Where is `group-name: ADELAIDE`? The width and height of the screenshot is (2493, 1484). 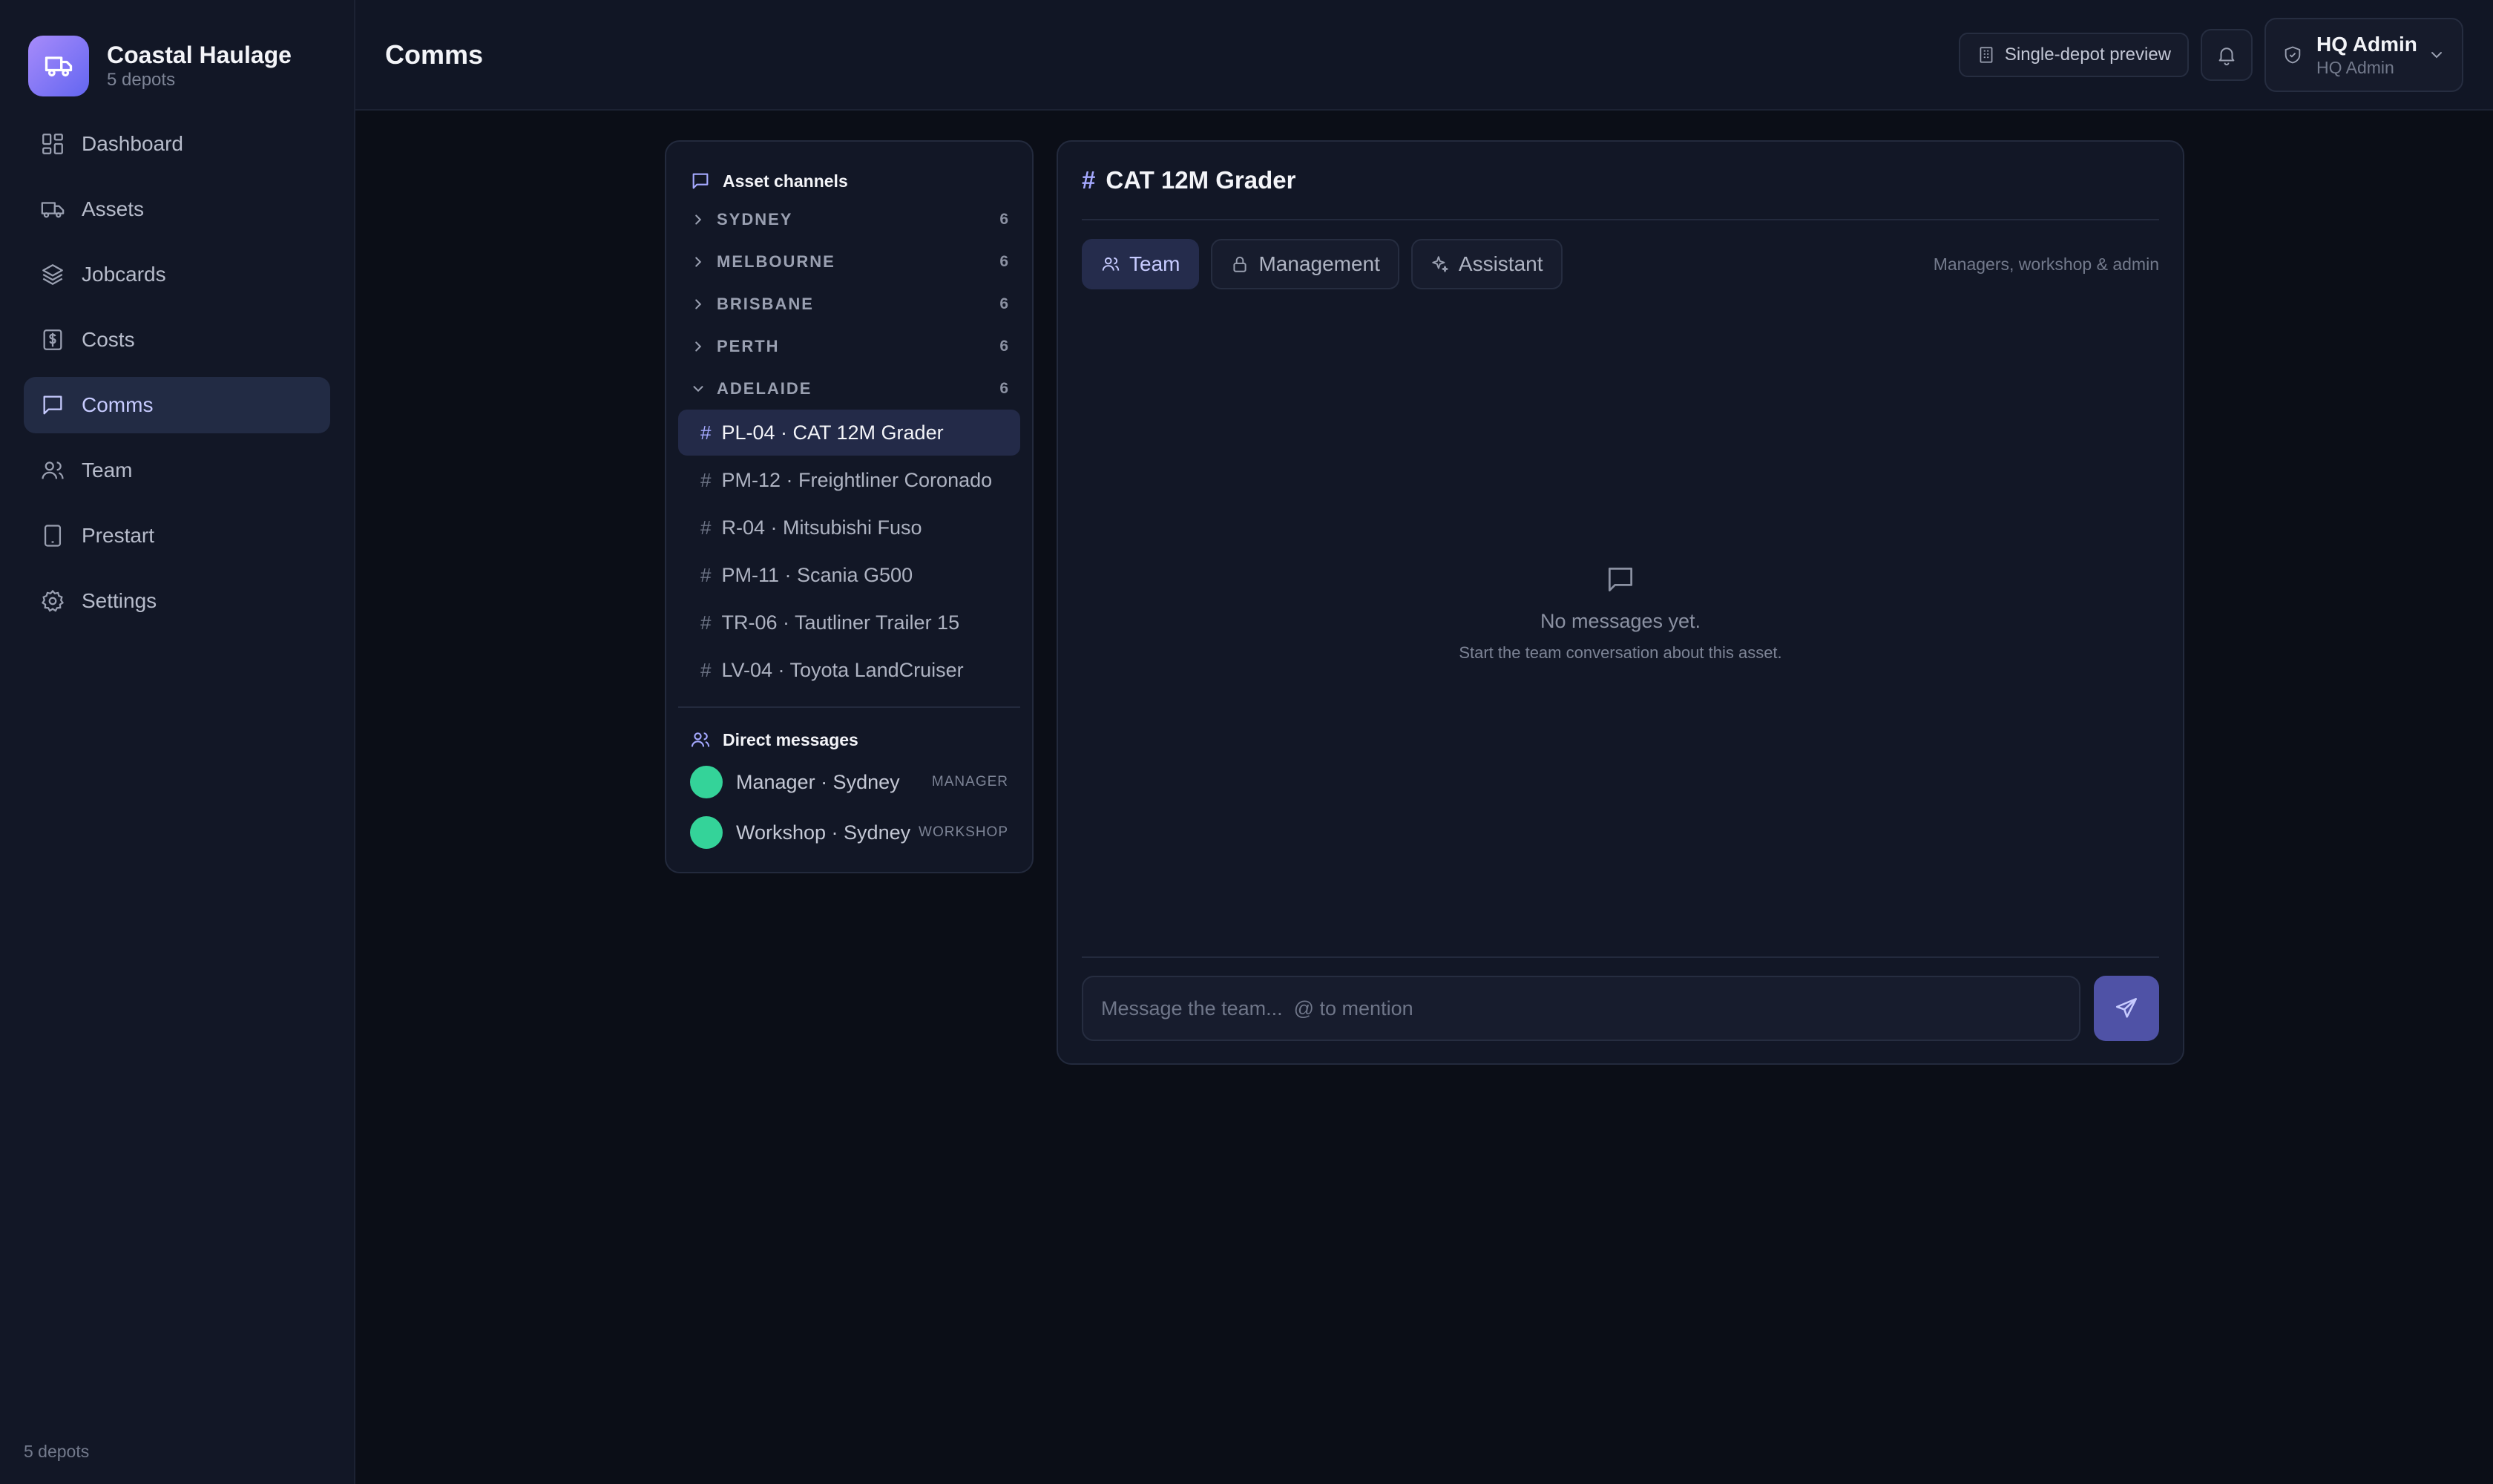
group-name: ADELAIDE is located at coordinates (764, 388).